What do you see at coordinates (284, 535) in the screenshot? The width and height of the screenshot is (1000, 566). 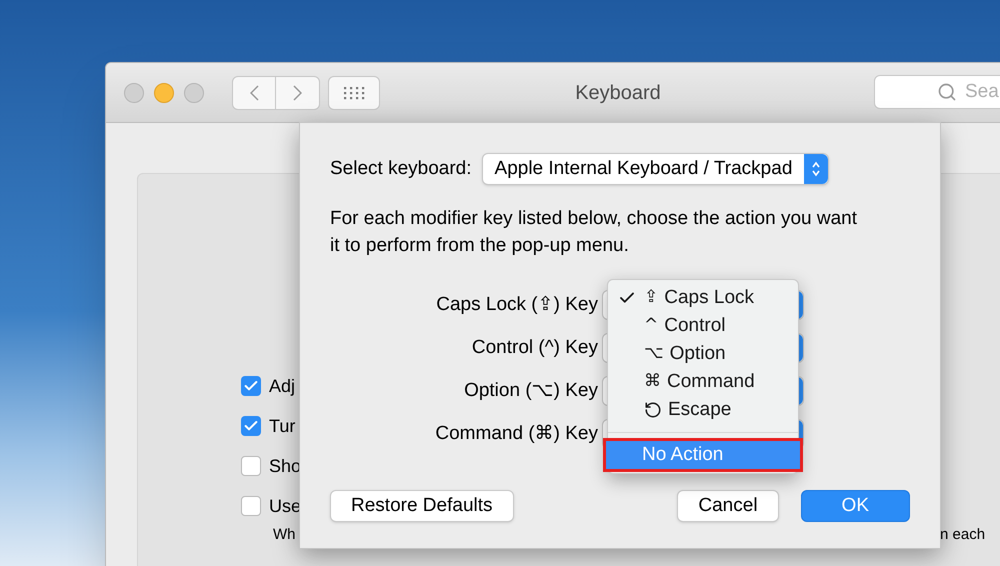 I see `description-text: Wh` at bounding box center [284, 535].